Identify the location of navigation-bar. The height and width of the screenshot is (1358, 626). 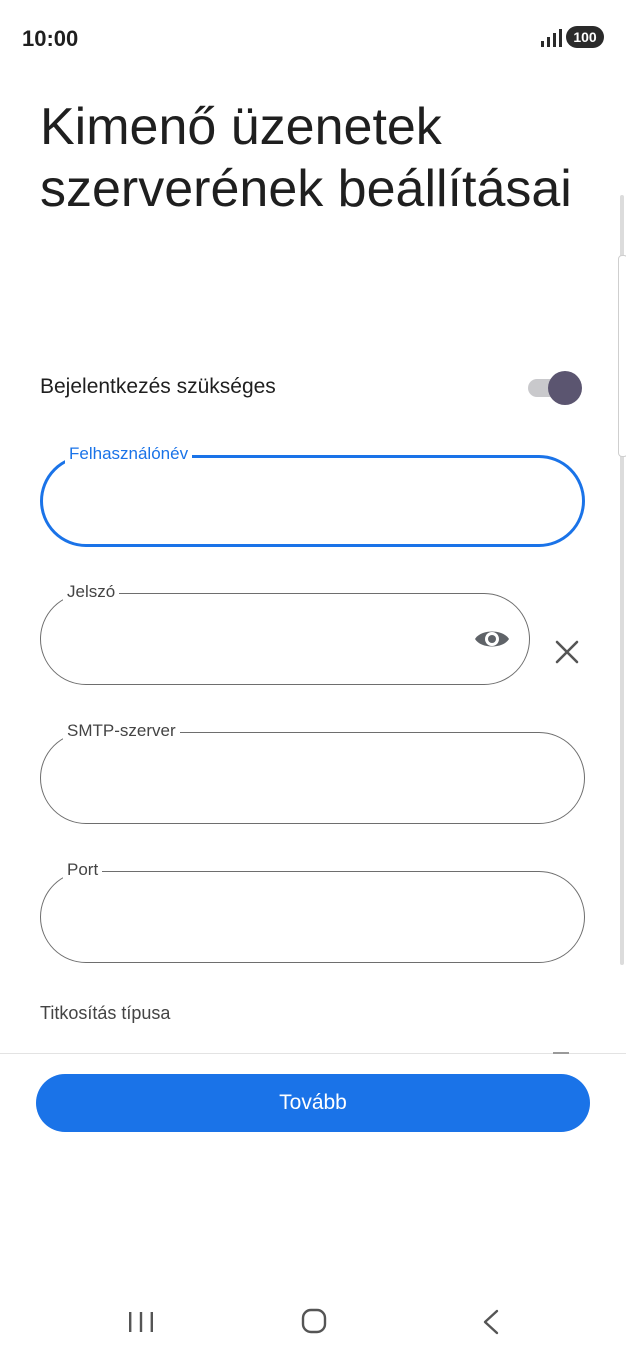
(313, 1319).